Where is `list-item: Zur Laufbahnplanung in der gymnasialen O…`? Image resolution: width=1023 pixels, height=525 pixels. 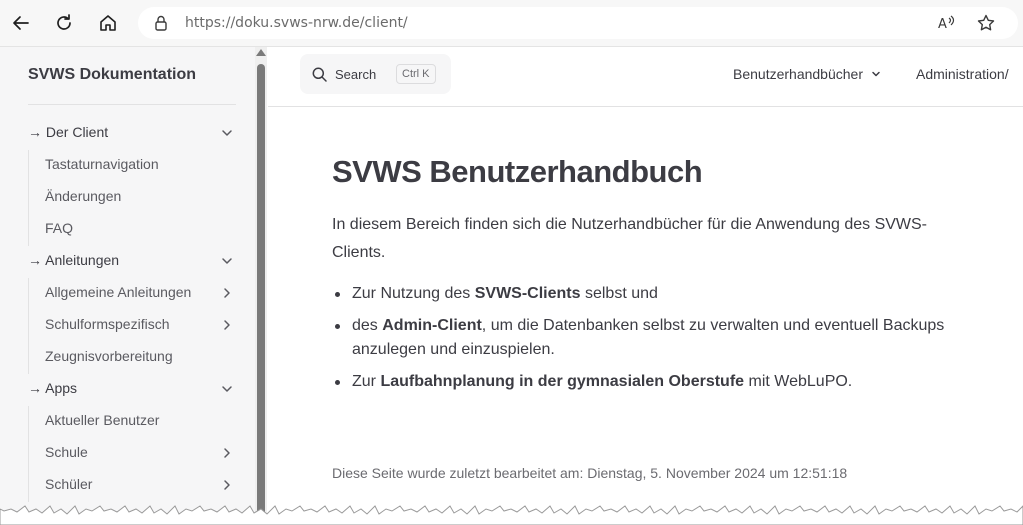 list-item: Zur Laufbahnplanung in der gymnasialen O… is located at coordinates (652, 382).